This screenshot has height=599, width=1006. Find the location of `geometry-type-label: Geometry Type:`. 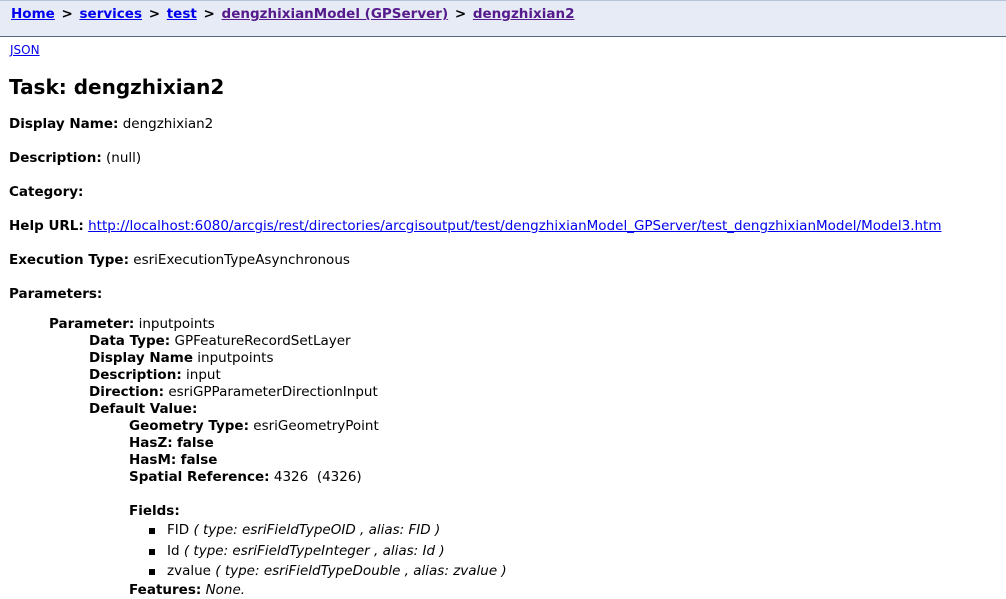

geometry-type-label: Geometry Type: is located at coordinates (189, 426).